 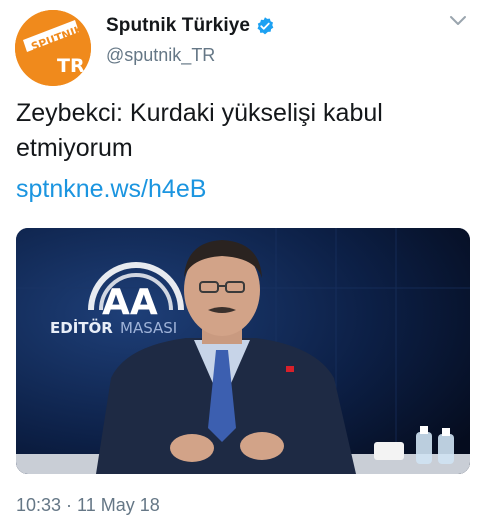 I want to click on timestamp: 10:33 · 11 May 18, so click(x=88, y=505).